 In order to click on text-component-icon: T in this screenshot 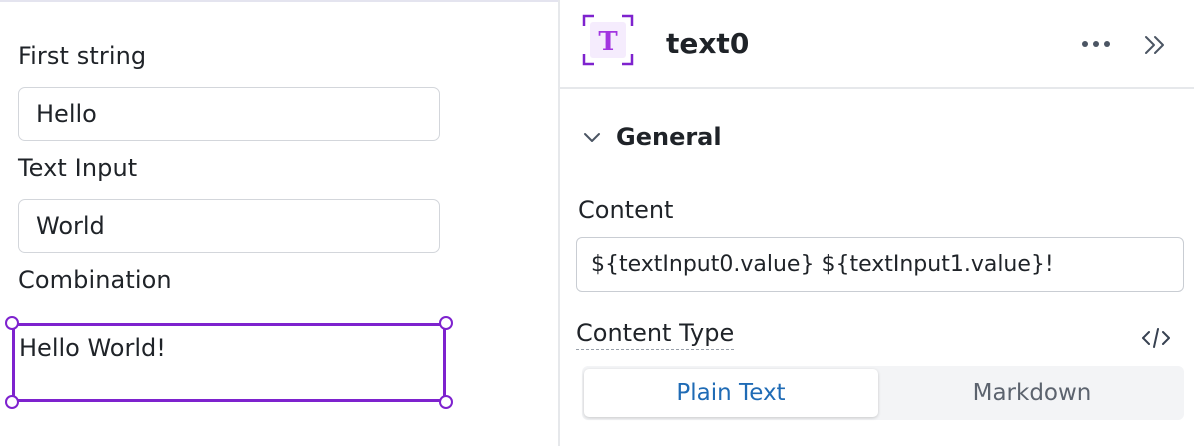, I will do `click(608, 40)`.